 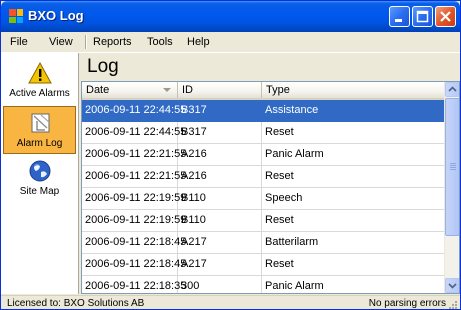 I want to click on chevron-up-icon, so click(x=452, y=89).